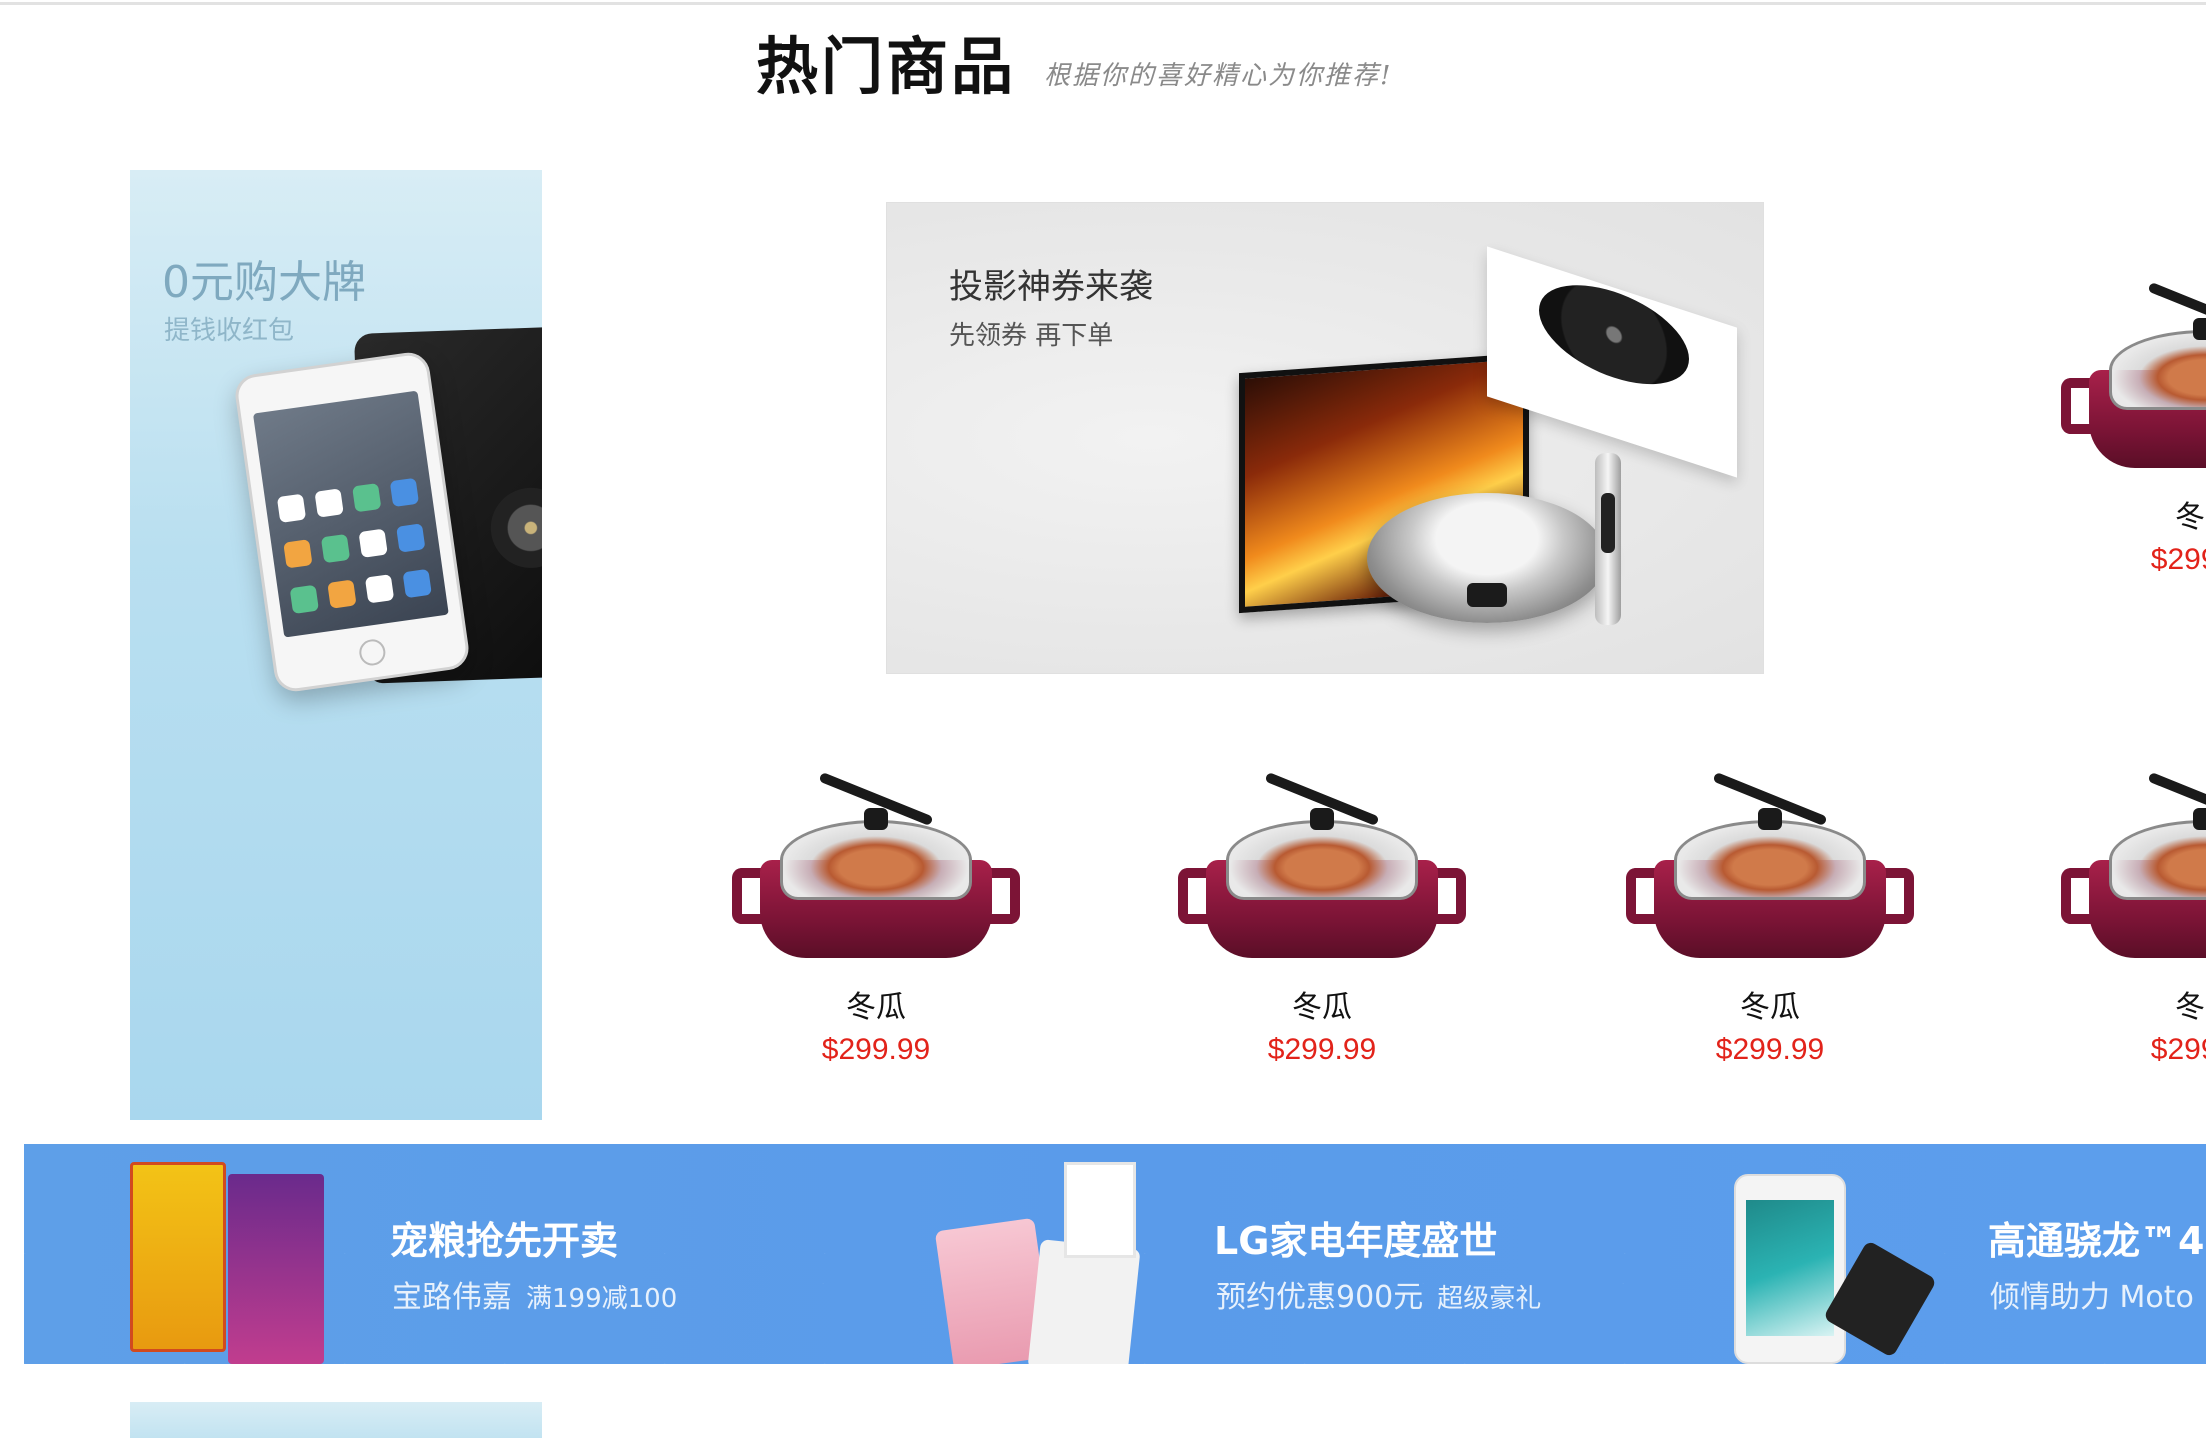 Image resolution: width=2206 pixels, height=1438 pixels. Describe the element at coordinates (886, 66) in the screenshot. I see `section-title: 热门商品` at that location.